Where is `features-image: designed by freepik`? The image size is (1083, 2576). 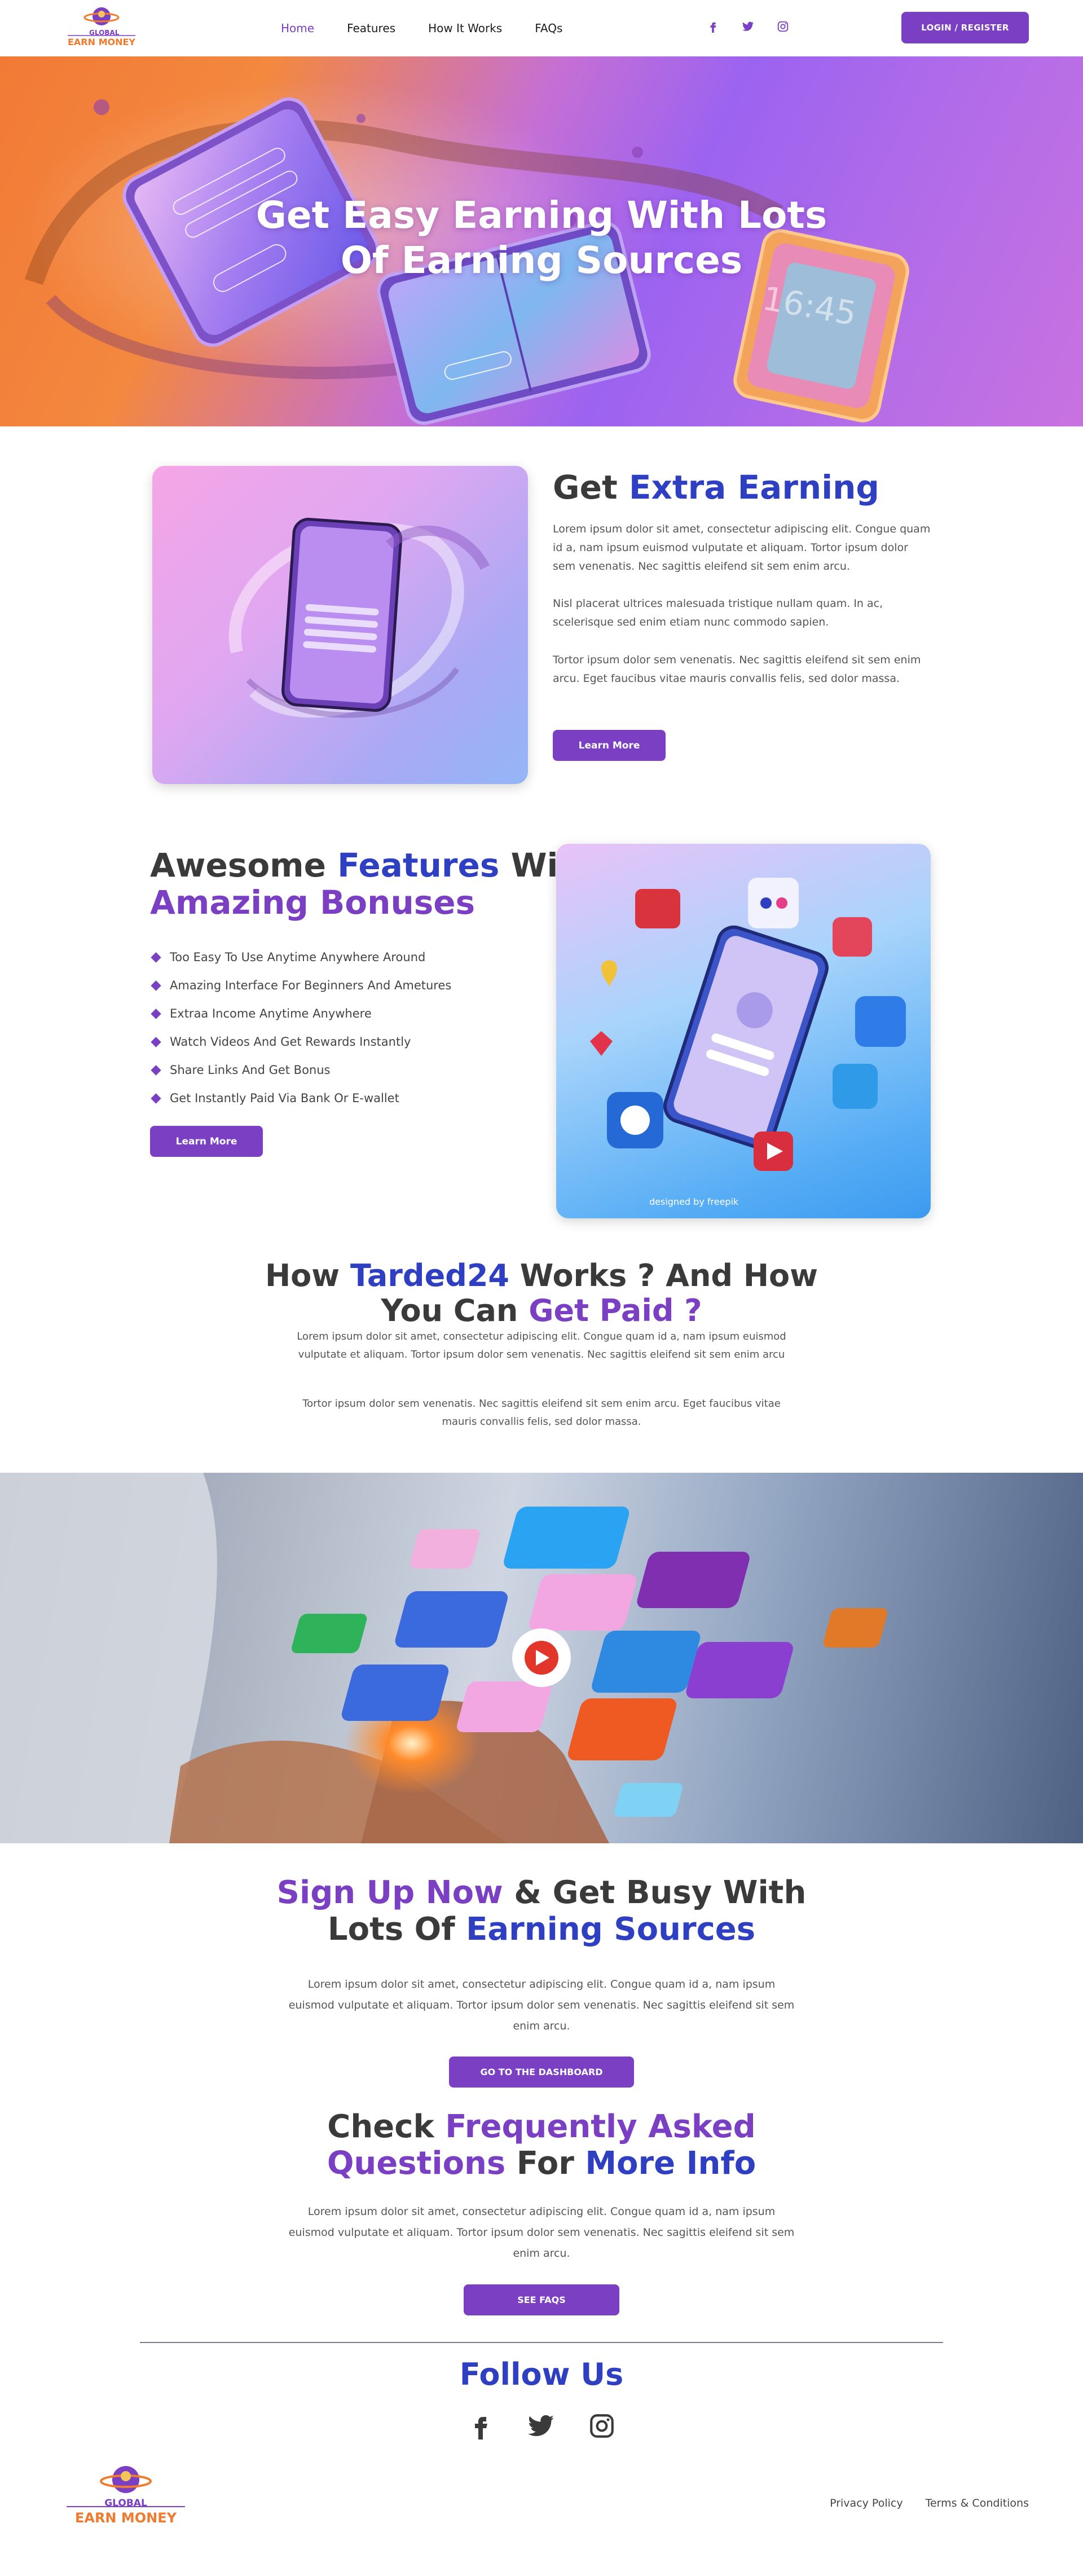 features-image: designed by freepik is located at coordinates (743, 1031).